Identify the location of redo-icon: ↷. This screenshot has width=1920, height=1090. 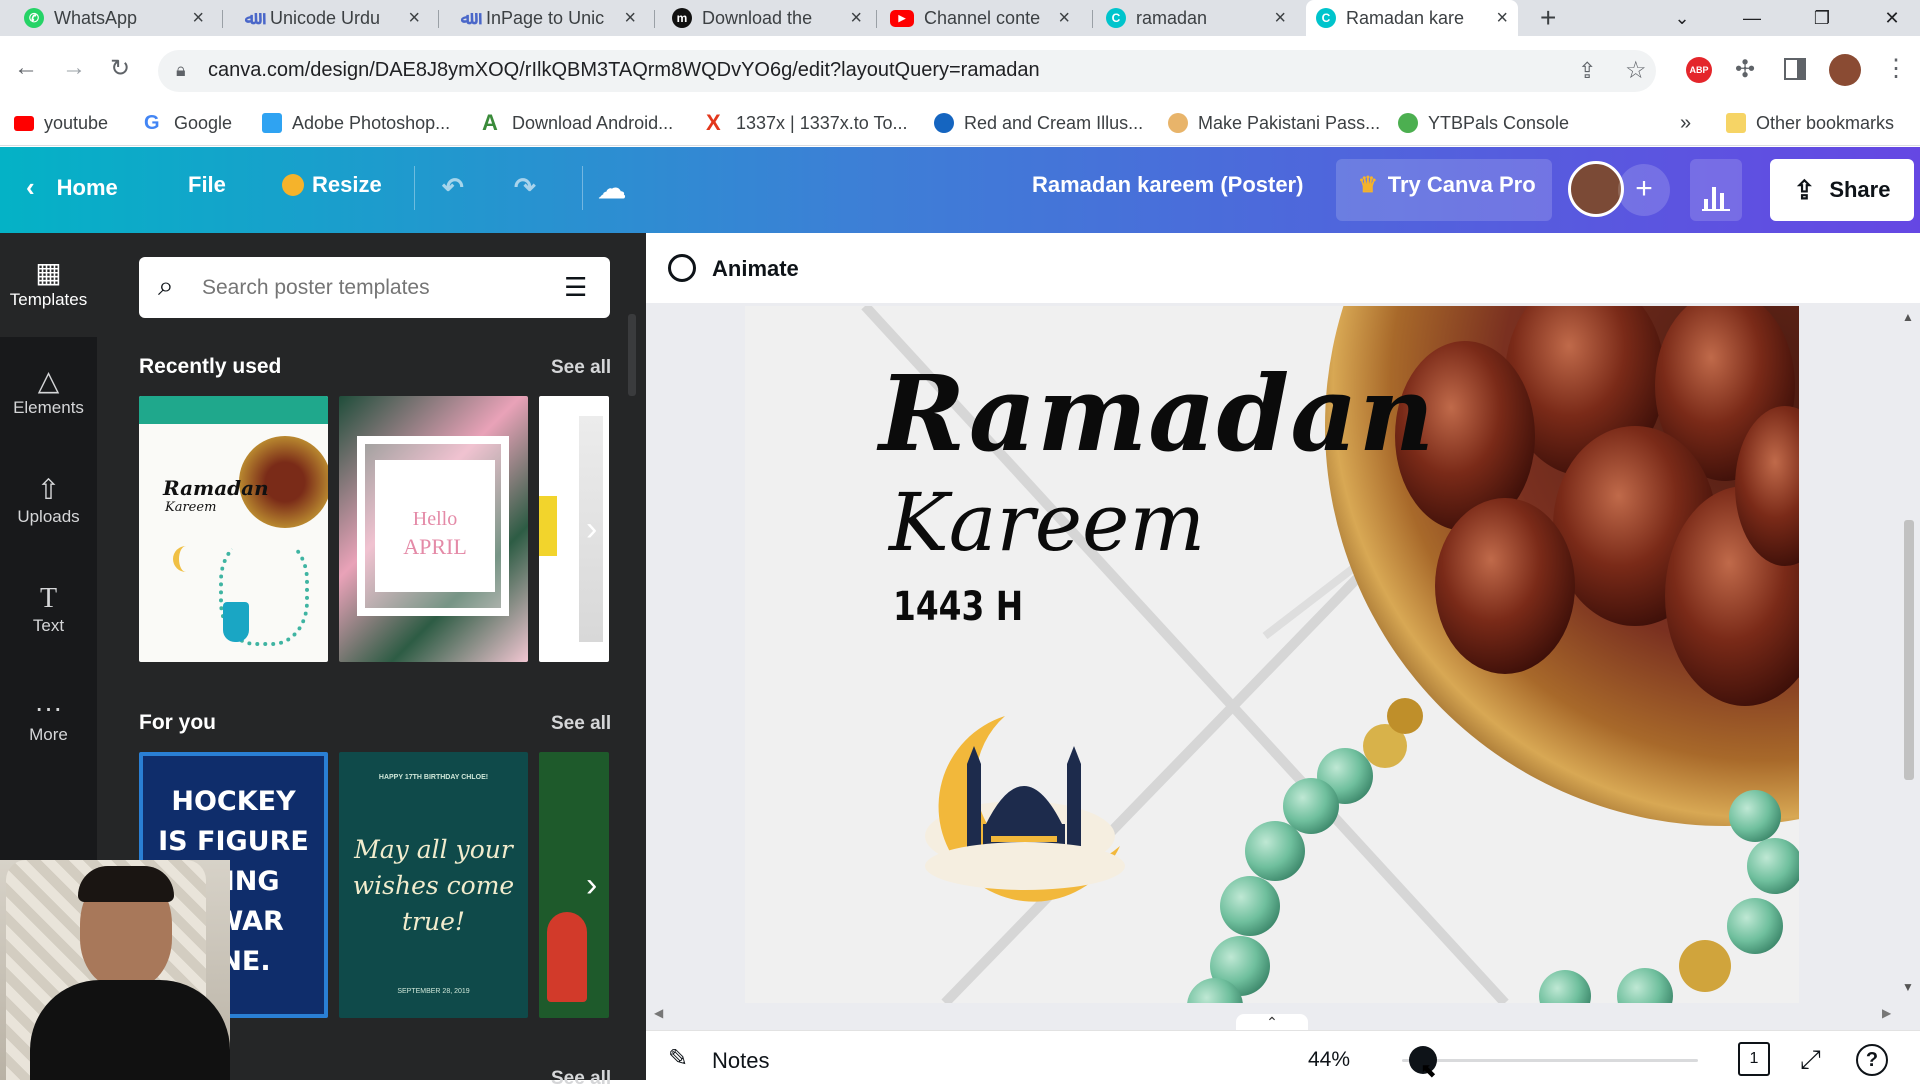
(525, 187).